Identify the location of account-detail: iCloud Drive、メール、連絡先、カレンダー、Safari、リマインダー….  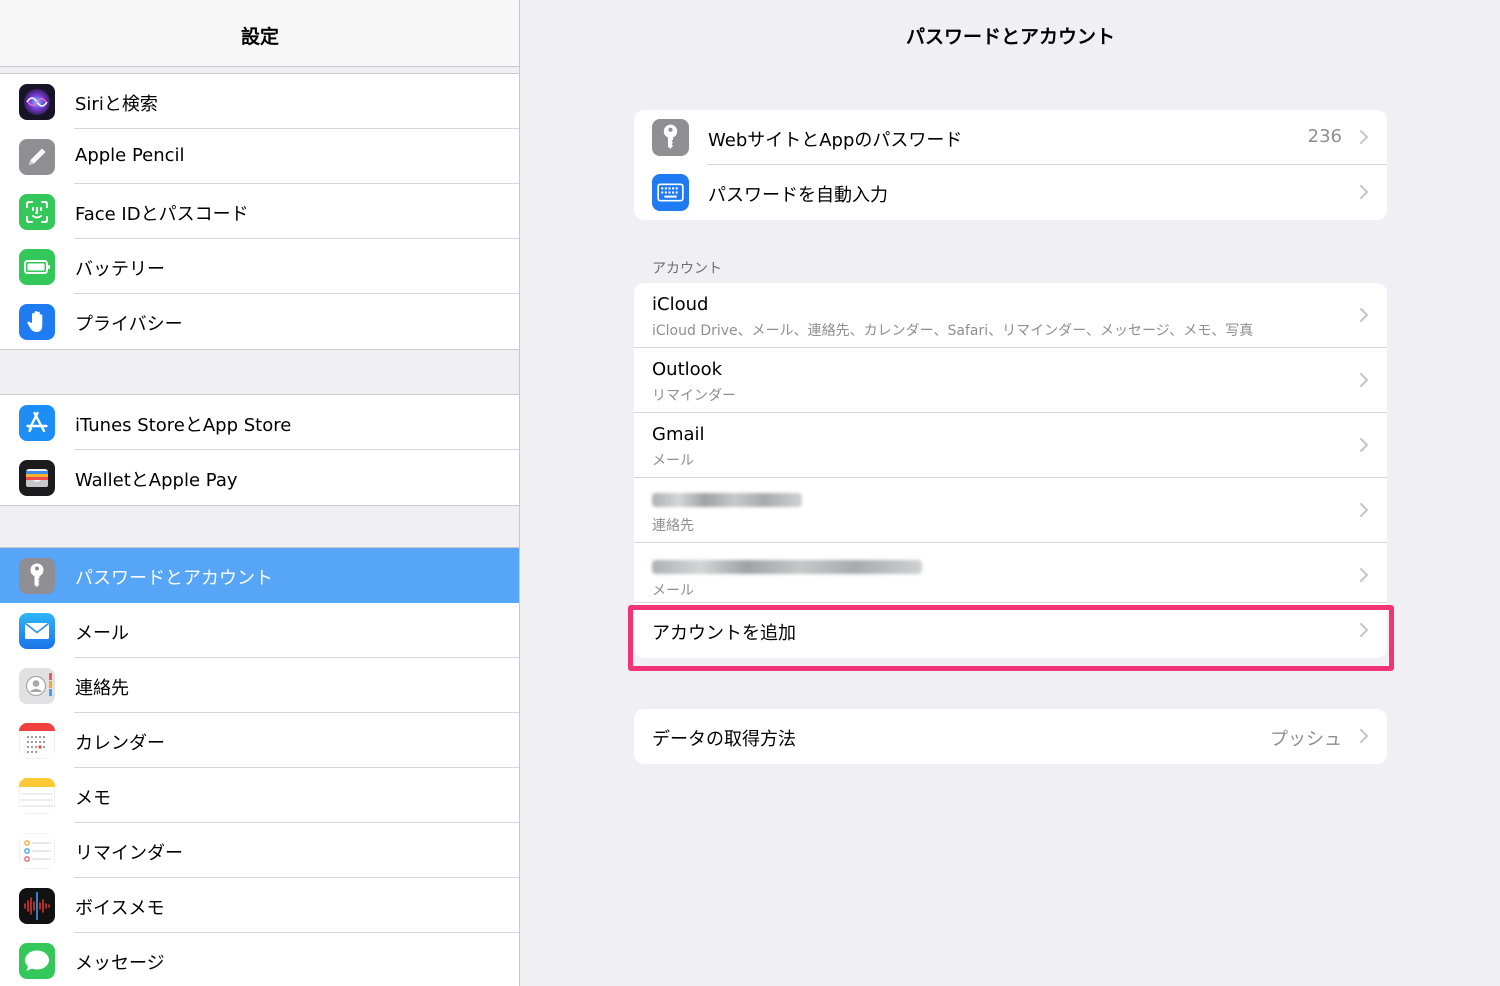
(953, 331).